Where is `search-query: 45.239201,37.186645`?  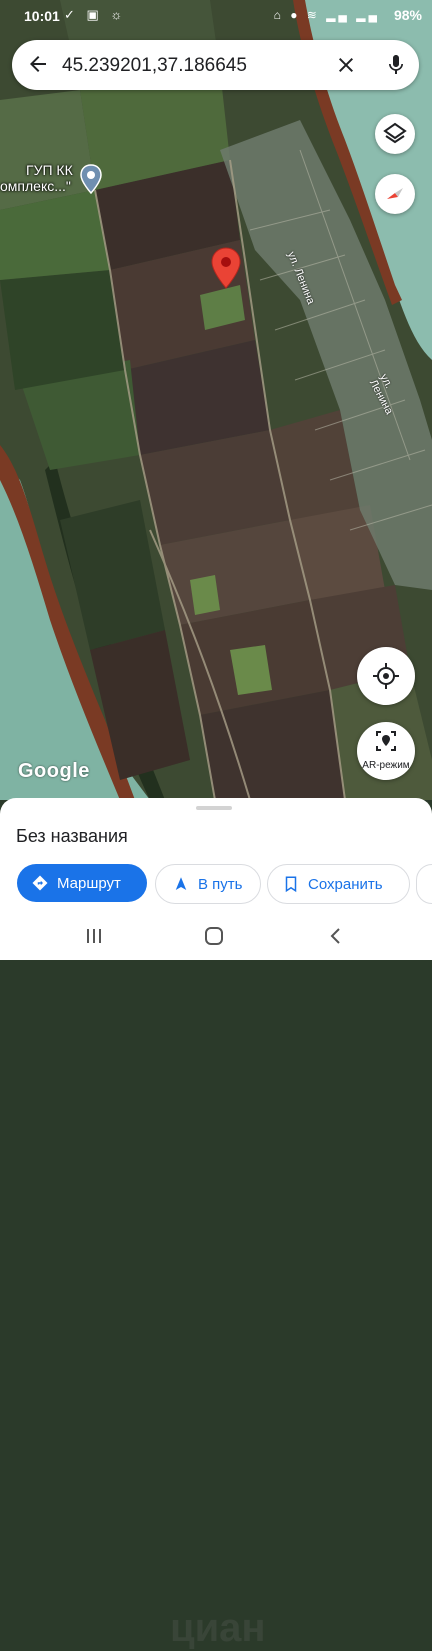
search-query: 45.239201,37.186645 is located at coordinates (154, 66).